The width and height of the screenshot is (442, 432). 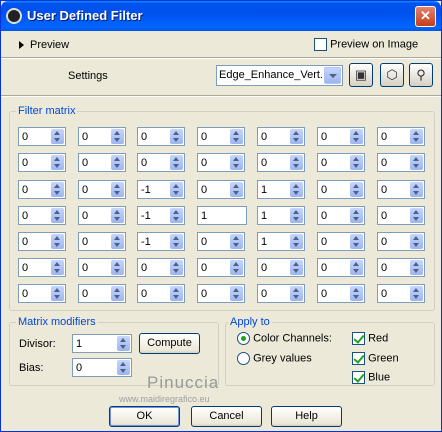 What do you see at coordinates (102, 215) in the screenshot?
I see `matrix-cell-r4-c2: 0` at bounding box center [102, 215].